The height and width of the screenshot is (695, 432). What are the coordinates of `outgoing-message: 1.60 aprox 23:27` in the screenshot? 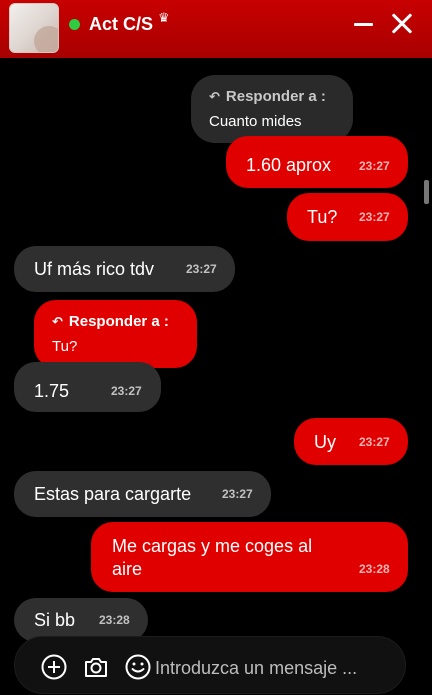 It's located at (317, 162).